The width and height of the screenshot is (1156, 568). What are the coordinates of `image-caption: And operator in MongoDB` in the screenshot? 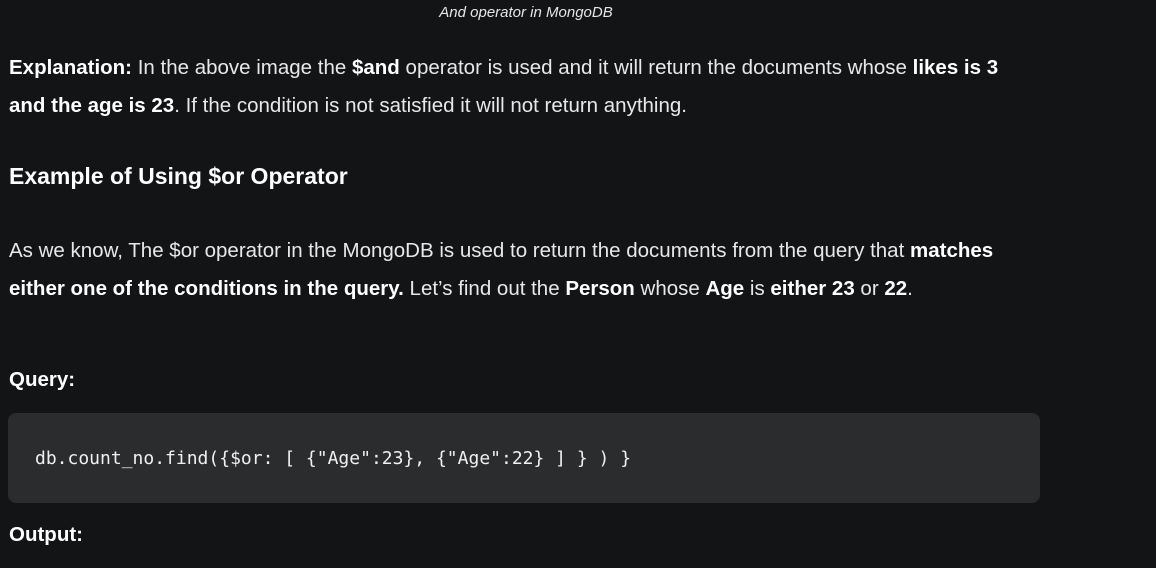 It's located at (526, 12).